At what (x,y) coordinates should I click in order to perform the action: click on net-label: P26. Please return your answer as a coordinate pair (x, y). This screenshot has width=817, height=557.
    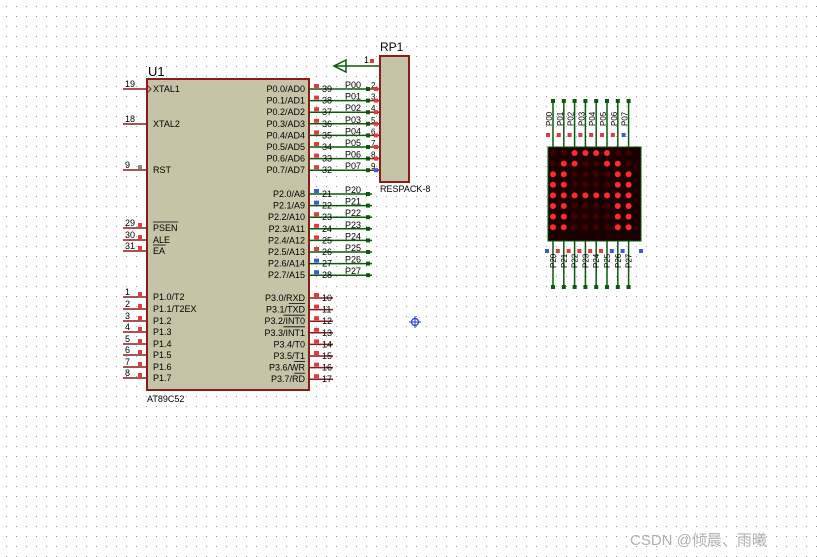
    Looking at the image, I should click on (353, 260).